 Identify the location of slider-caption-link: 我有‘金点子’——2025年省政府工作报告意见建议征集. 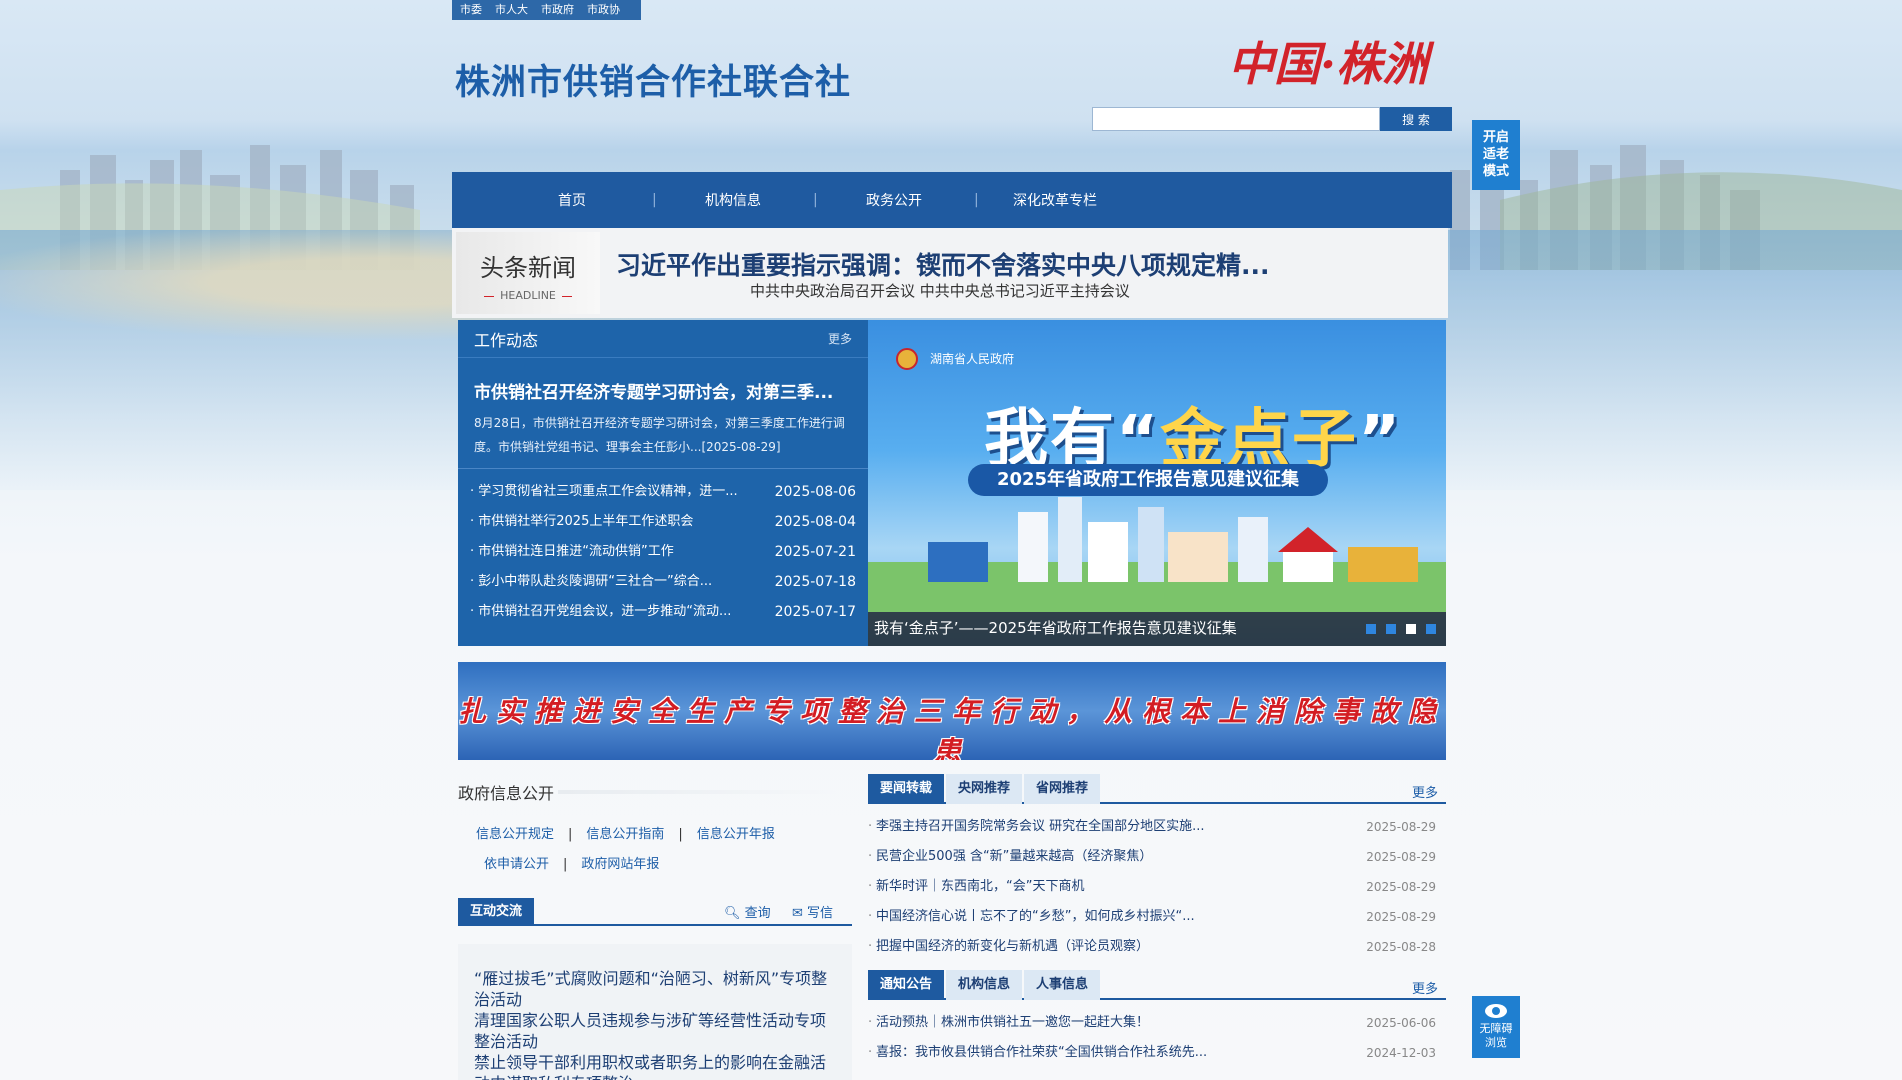
(1055, 627).